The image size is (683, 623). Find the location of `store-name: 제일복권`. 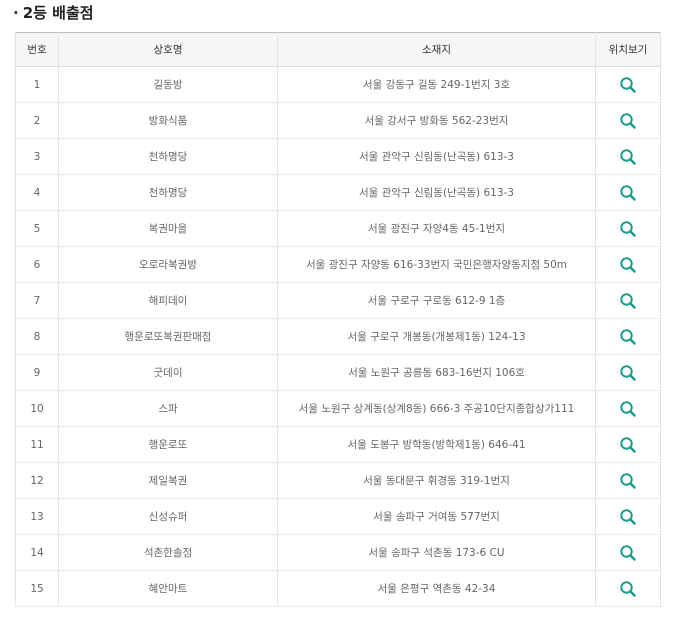

store-name: 제일복권 is located at coordinates (168, 480).